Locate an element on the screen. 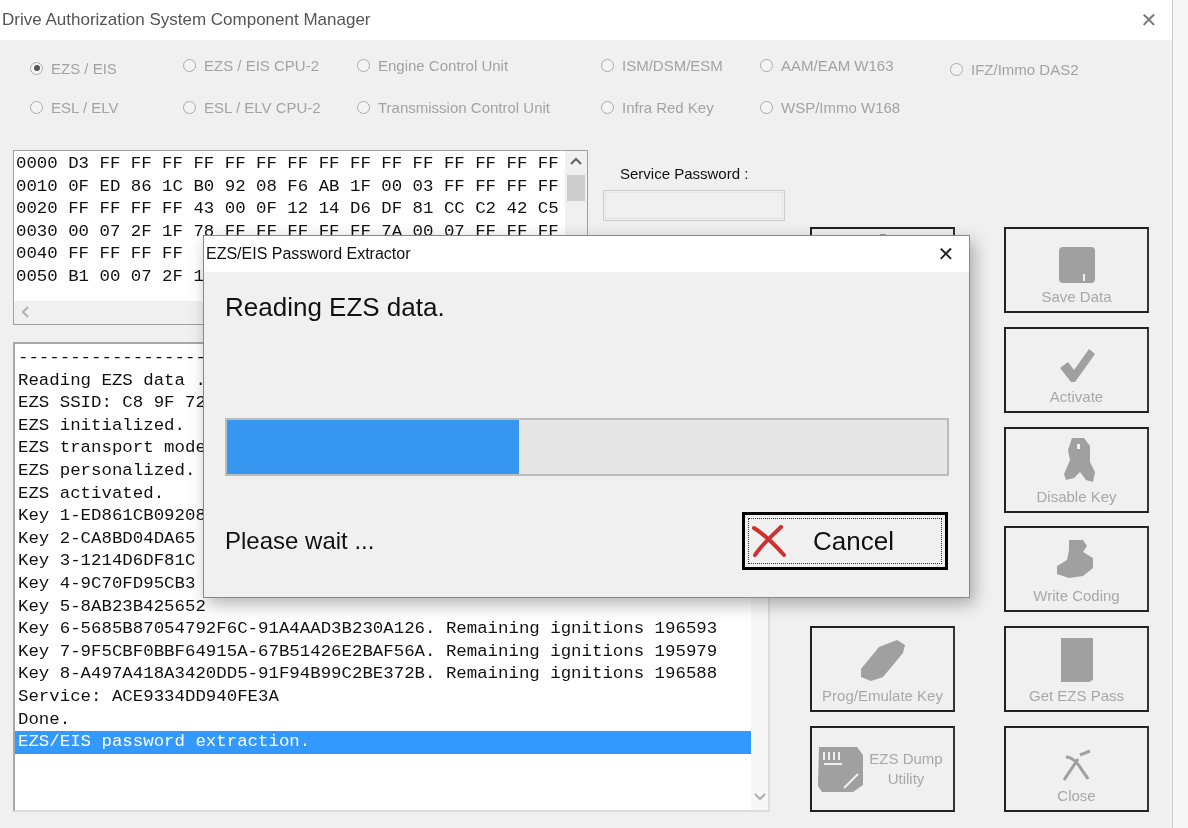 The width and height of the screenshot is (1188, 828). check-icon is located at coordinates (1076, 365).